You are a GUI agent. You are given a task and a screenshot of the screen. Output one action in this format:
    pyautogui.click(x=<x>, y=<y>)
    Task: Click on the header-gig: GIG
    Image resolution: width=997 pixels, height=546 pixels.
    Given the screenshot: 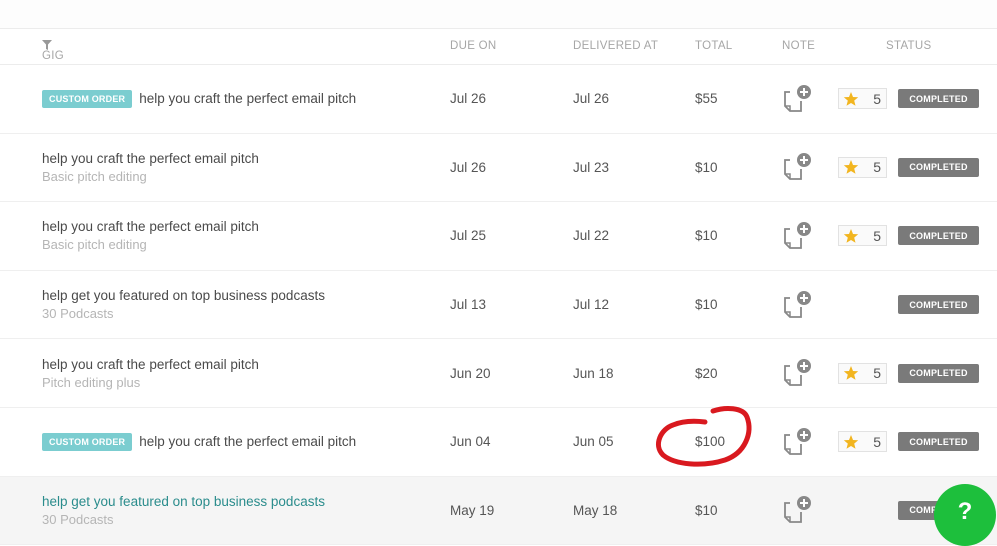 What is the action you would take?
    pyautogui.click(x=53, y=51)
    